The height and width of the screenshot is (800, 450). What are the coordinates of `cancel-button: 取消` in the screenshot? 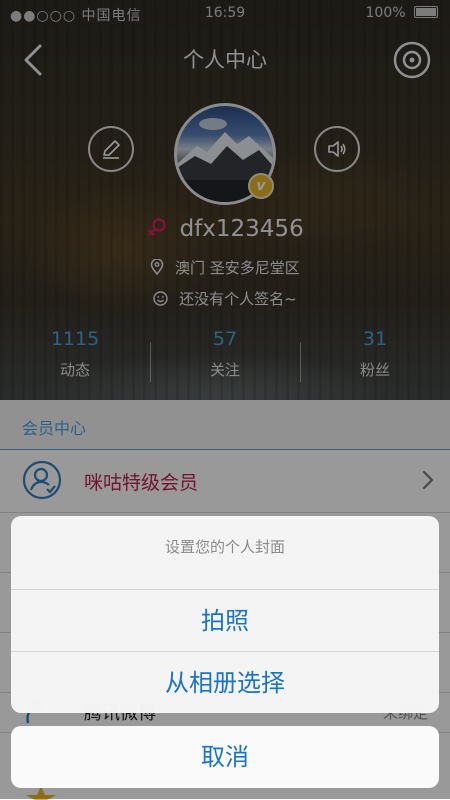 It's located at (225, 757).